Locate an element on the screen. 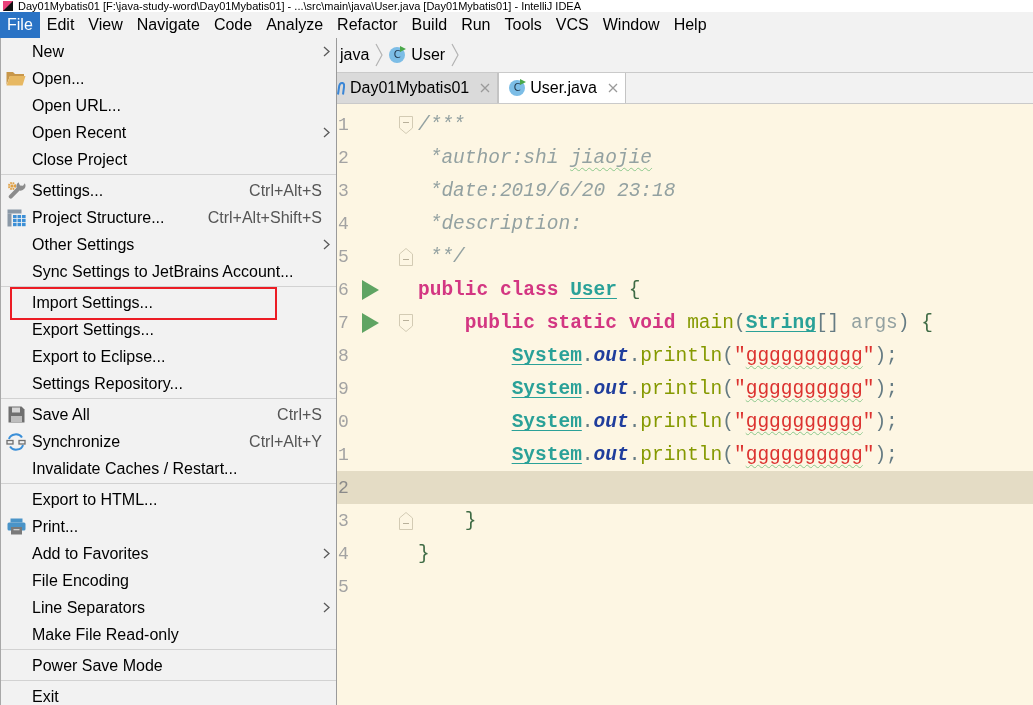 The image size is (1033, 705). menu-item: Synchronize Ctrl+Alt+Y is located at coordinates (168, 441).